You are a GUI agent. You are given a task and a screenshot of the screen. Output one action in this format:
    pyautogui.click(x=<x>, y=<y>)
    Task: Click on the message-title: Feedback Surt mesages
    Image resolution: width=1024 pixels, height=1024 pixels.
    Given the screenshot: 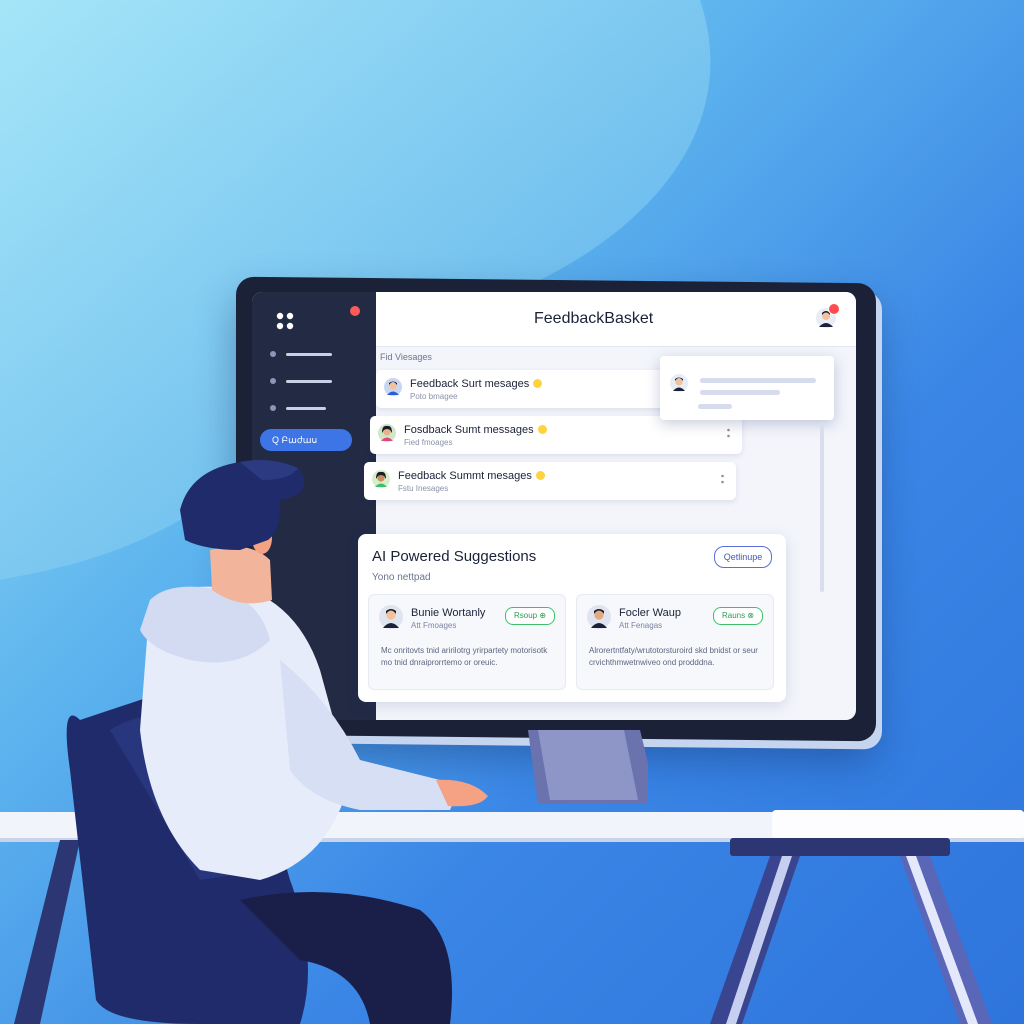 What is the action you would take?
    pyautogui.click(x=476, y=384)
    